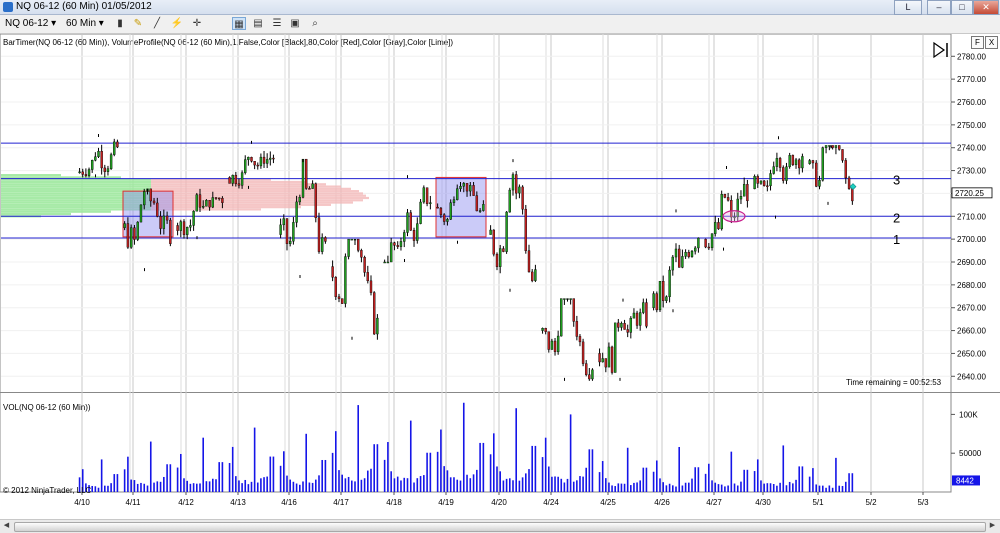 The width and height of the screenshot is (1000, 533). What do you see at coordinates (971, 148) in the screenshot?
I see `price-tick-label: 2740.00` at bounding box center [971, 148].